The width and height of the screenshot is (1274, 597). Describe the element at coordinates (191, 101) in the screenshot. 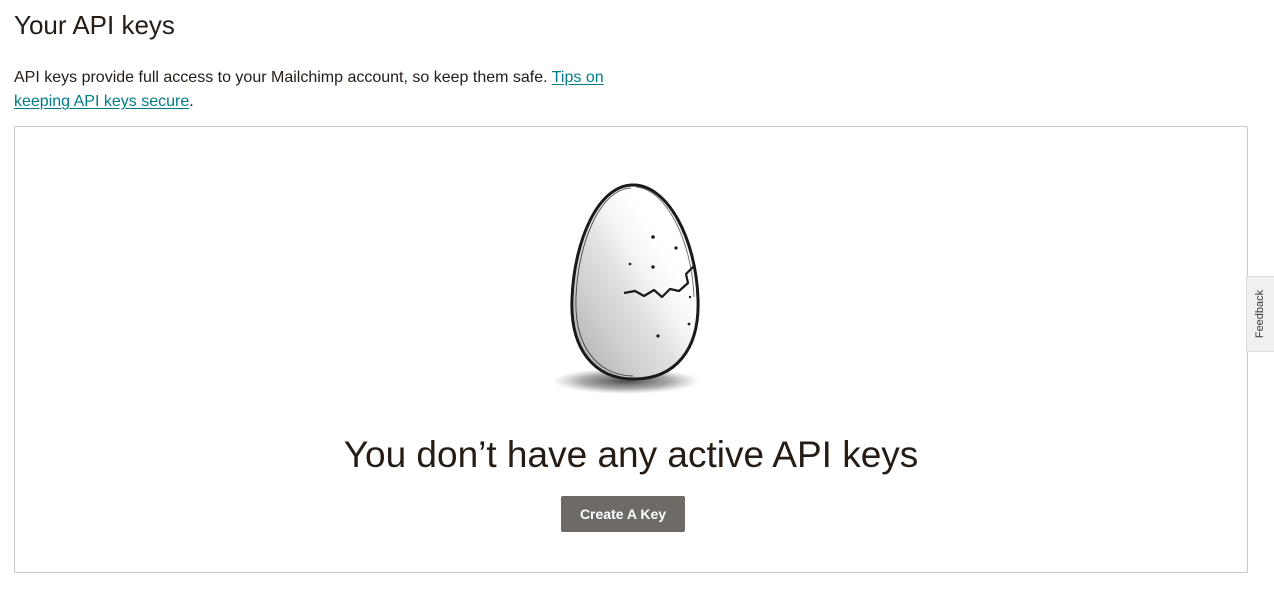

I see `intro-period: .` at that location.